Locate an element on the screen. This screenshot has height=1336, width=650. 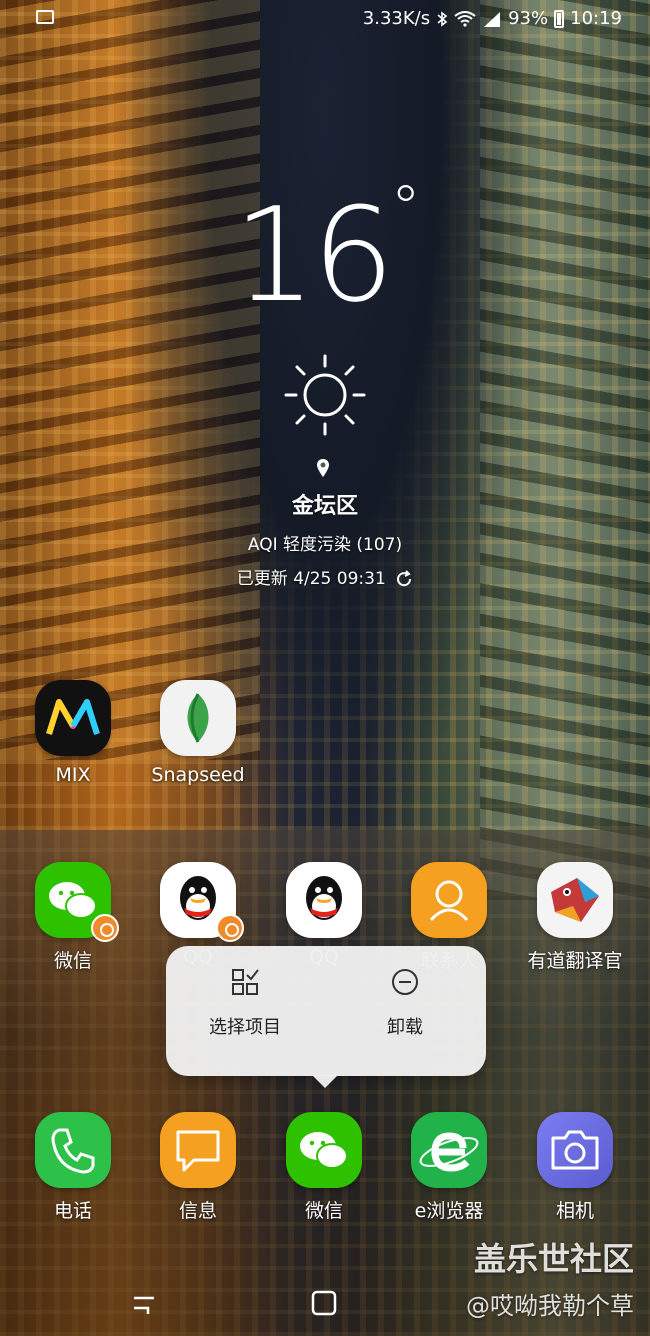
app-mix: MIX is located at coordinates (73, 733).